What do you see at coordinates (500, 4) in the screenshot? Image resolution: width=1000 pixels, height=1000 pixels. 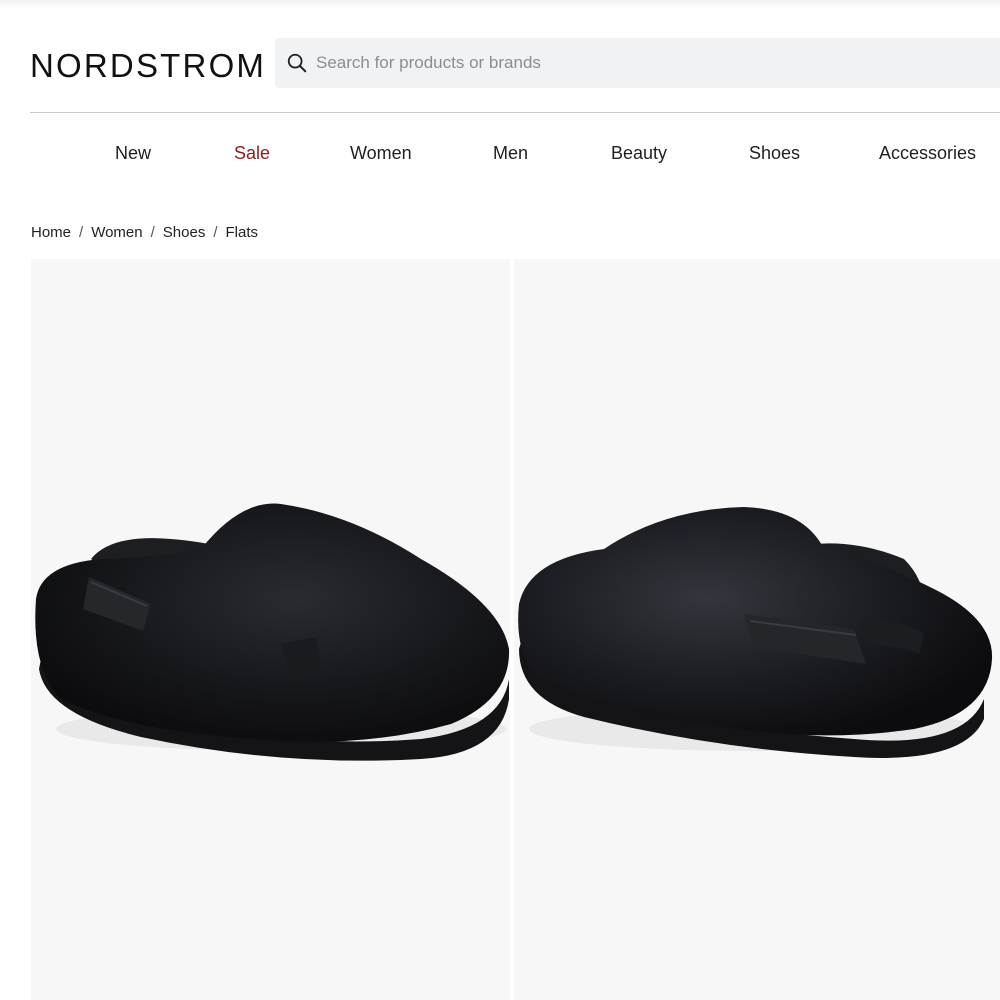 I see `top-edge` at bounding box center [500, 4].